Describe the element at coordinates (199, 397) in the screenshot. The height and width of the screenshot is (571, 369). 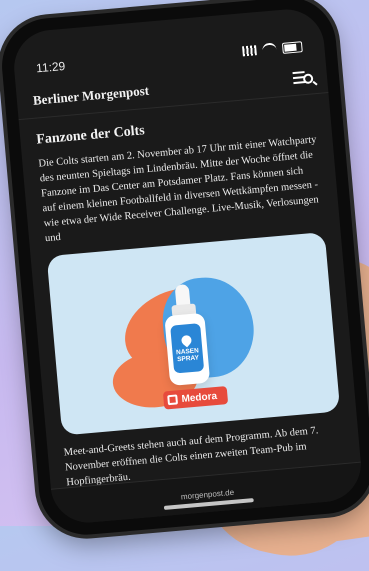
I see `brand-name: Medora` at that location.